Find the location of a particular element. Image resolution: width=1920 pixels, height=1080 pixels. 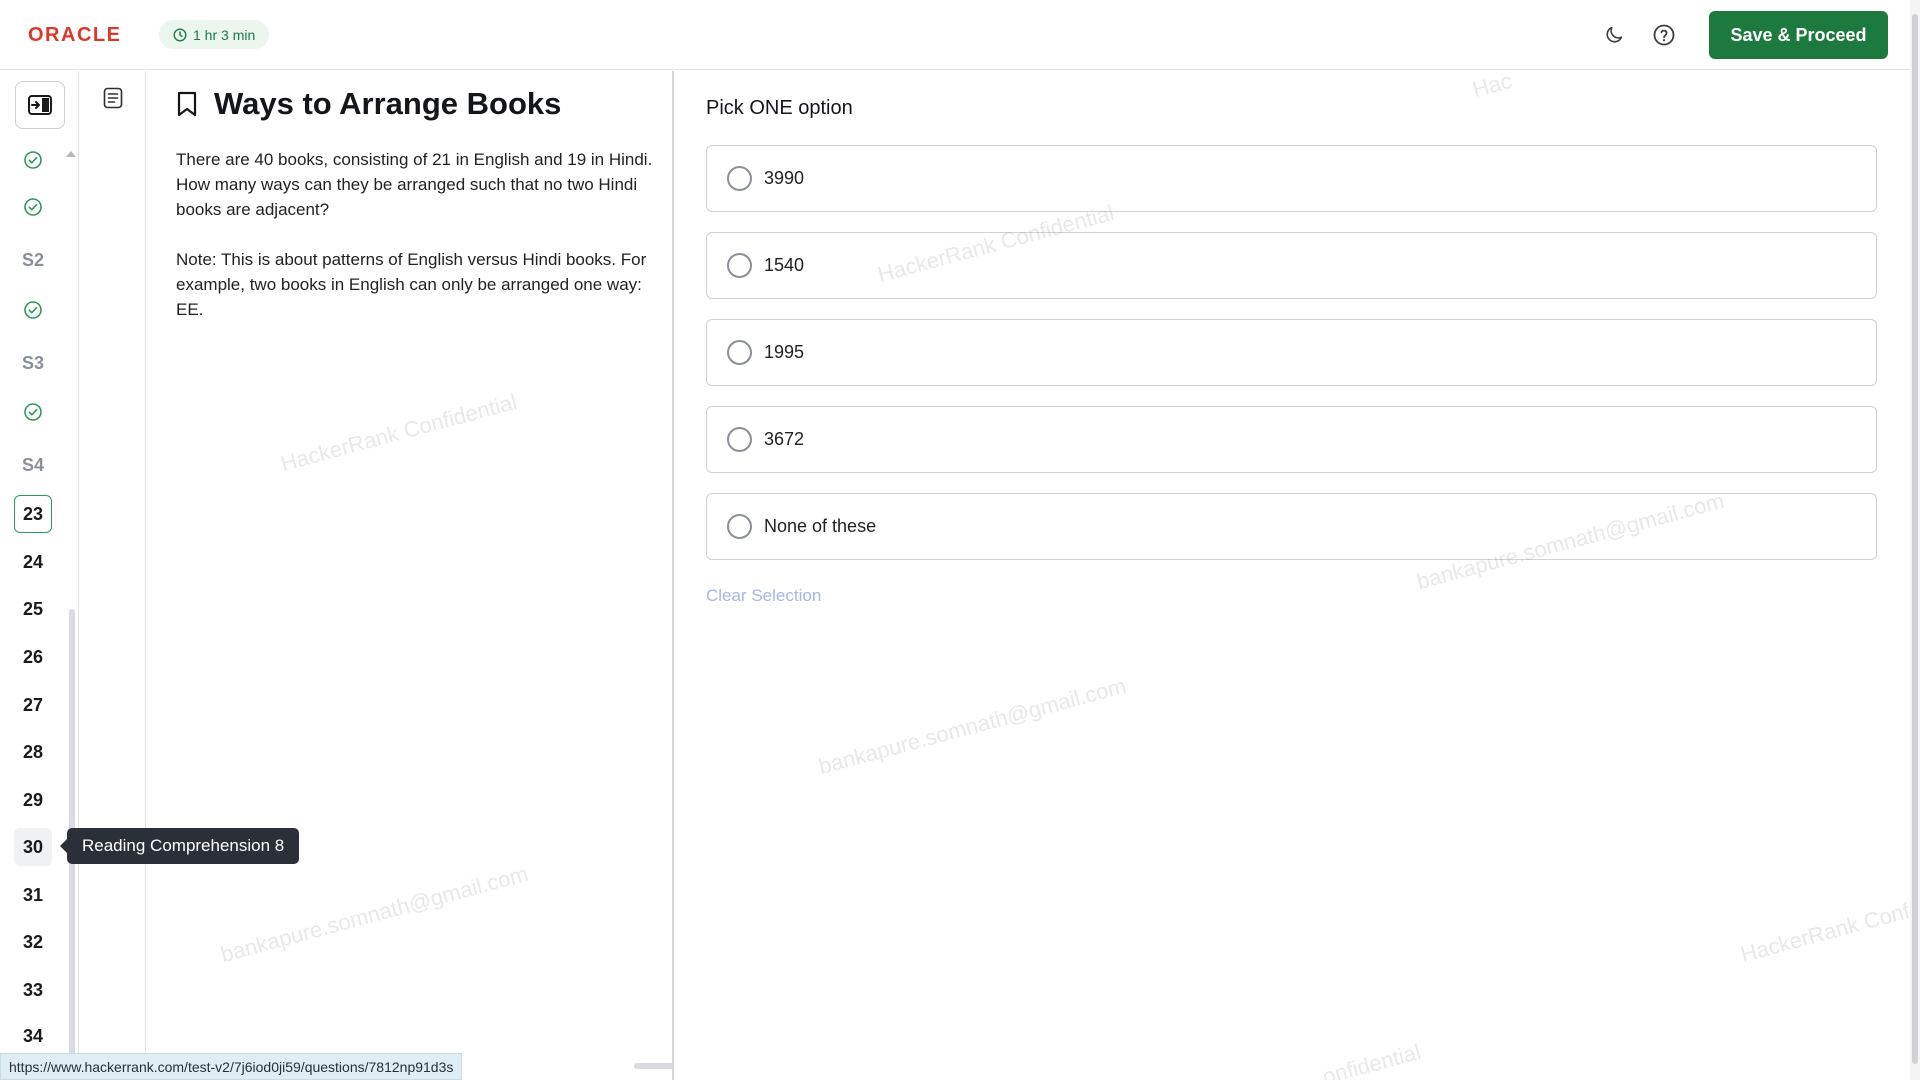

option-1: 3990 is located at coordinates (1291, 178).